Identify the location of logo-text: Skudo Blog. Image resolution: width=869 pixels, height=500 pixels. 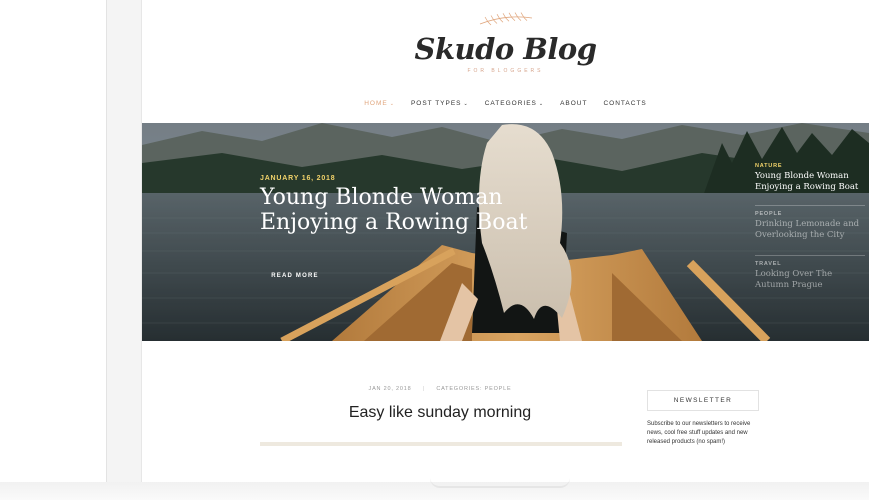
(506, 49).